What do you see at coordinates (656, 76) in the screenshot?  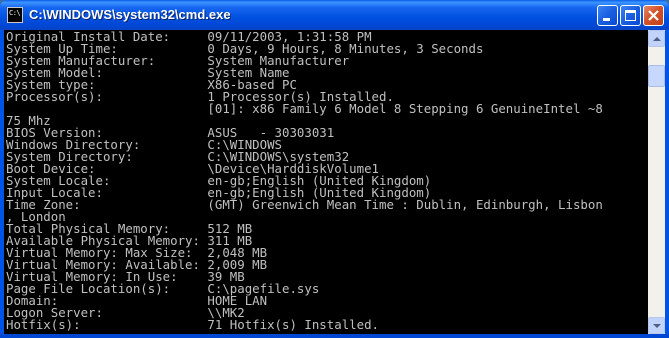 I see `scroll-thumb` at bounding box center [656, 76].